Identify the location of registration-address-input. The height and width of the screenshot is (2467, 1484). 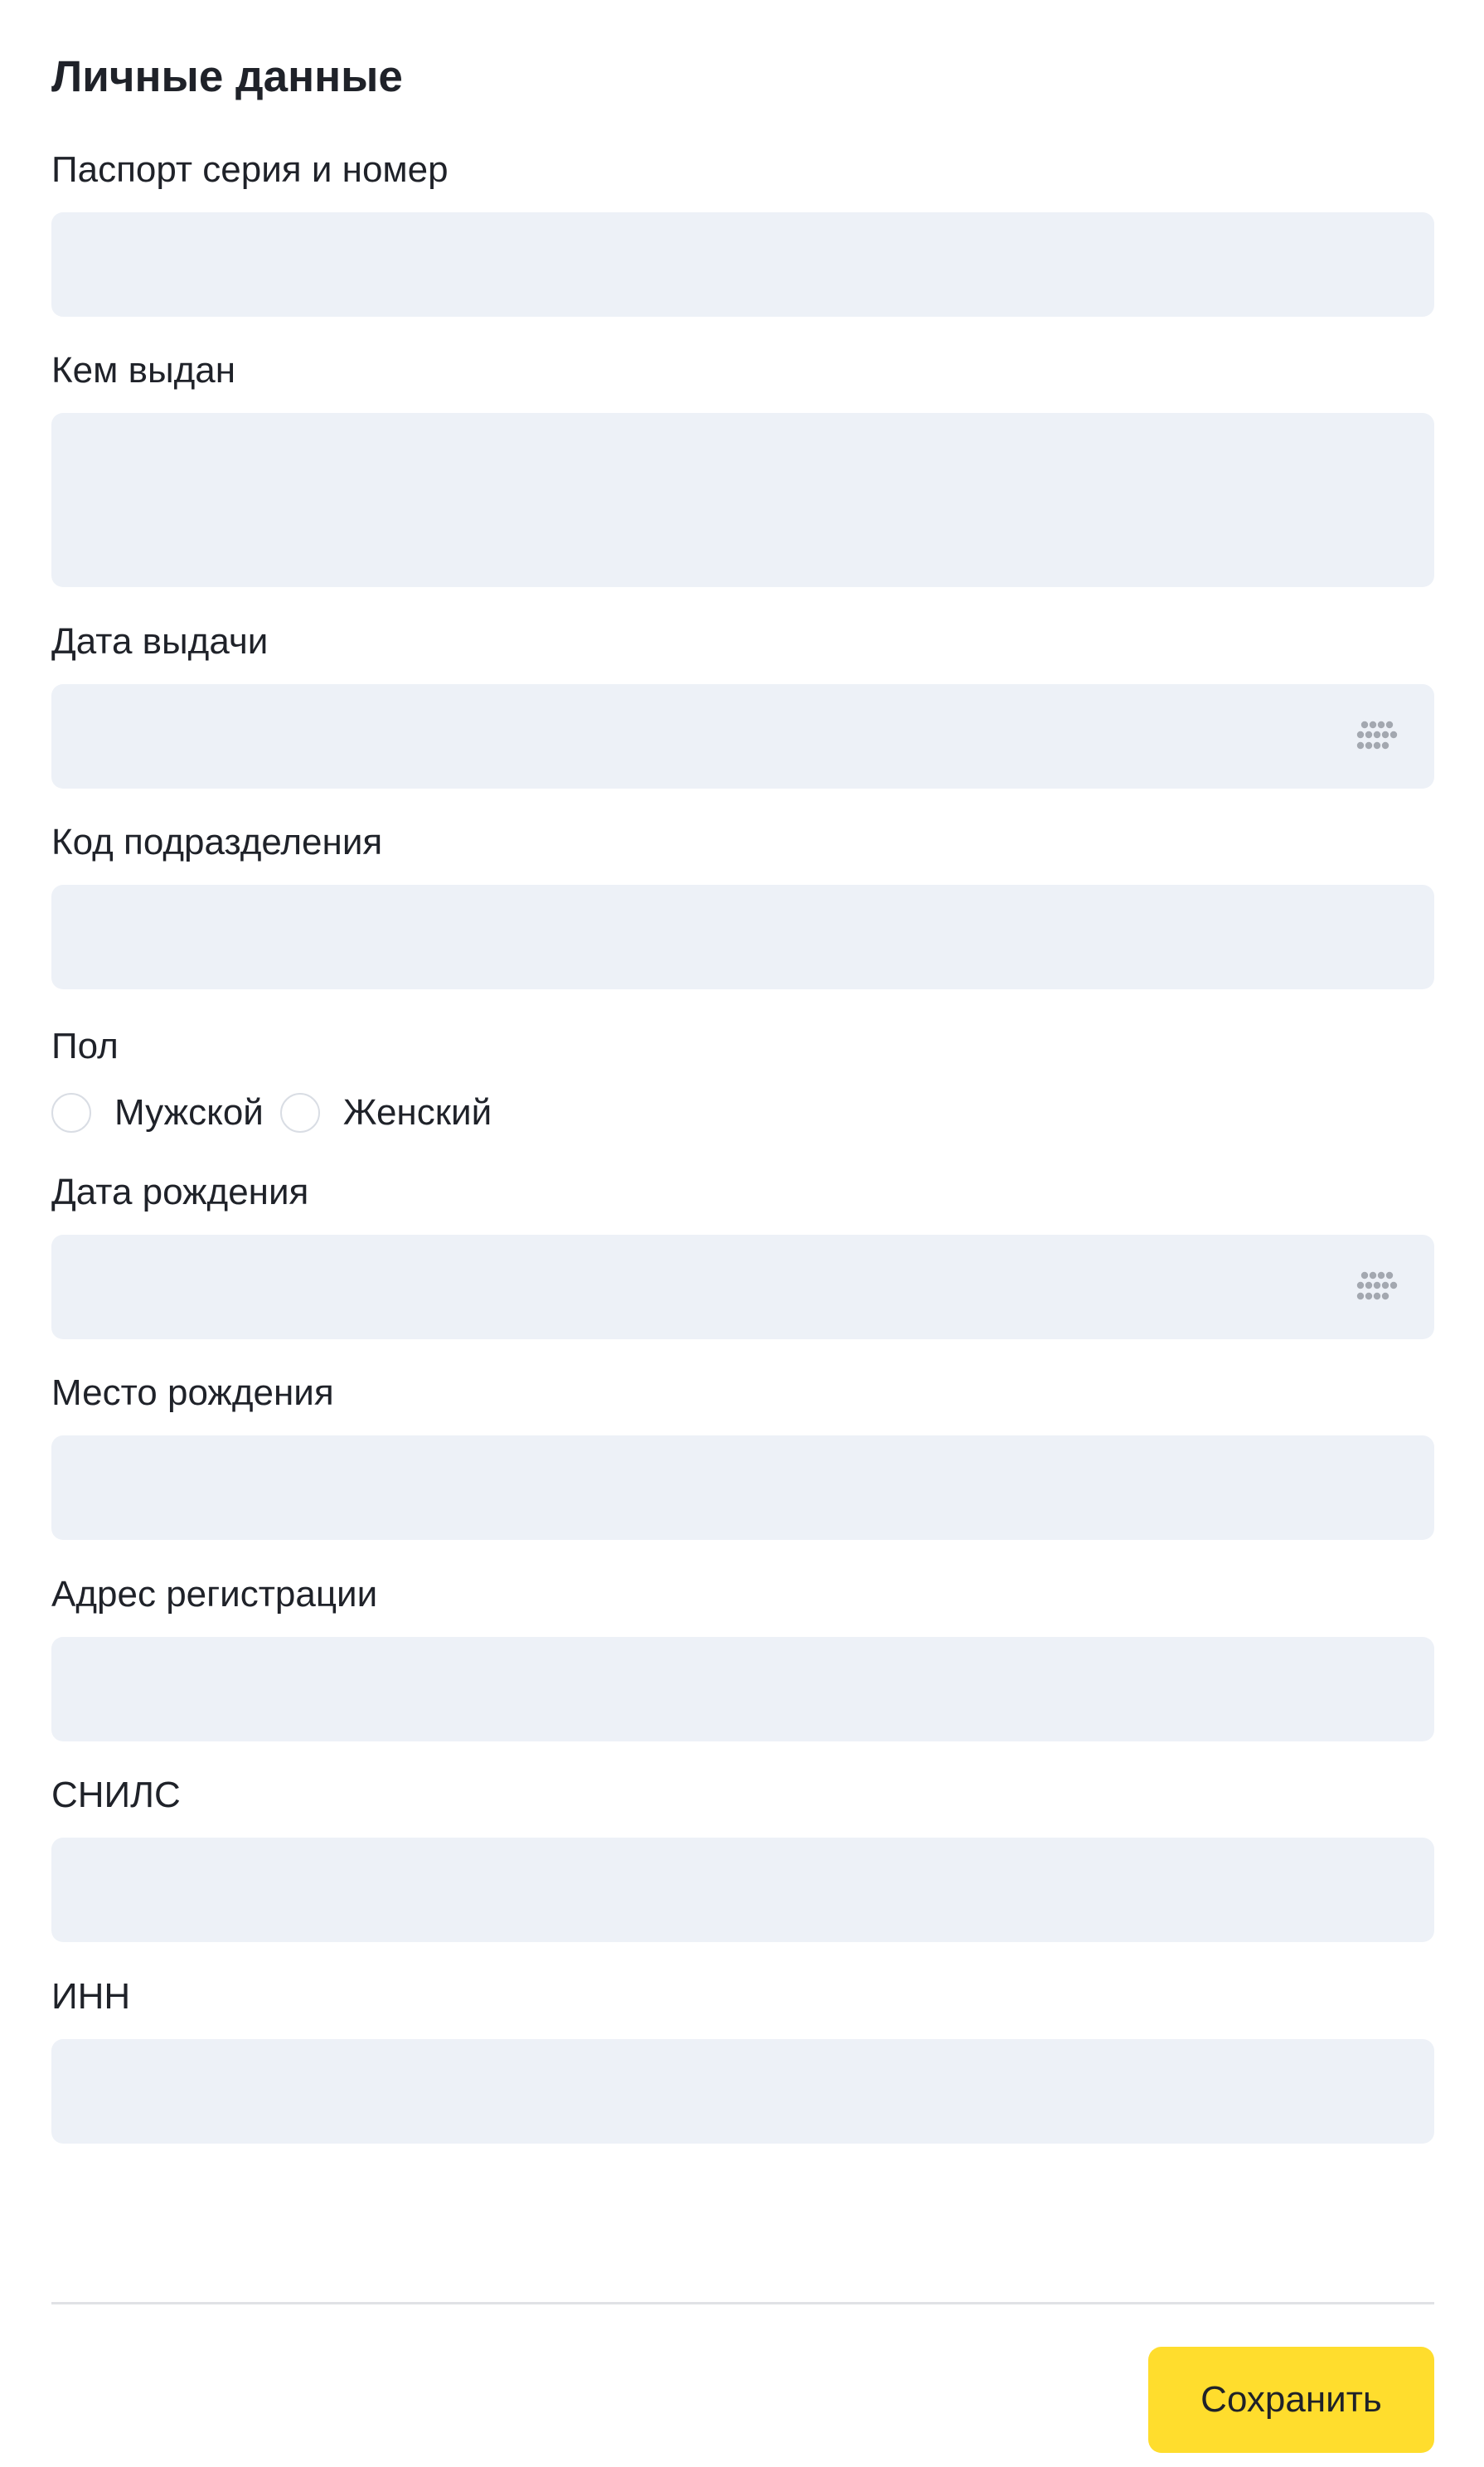
(743, 1689).